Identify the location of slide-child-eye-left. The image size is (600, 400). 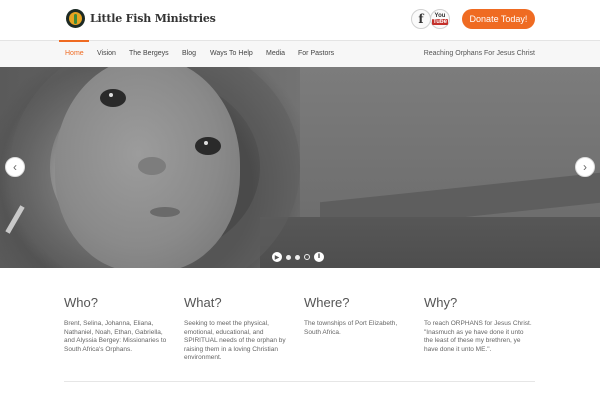
(113, 98).